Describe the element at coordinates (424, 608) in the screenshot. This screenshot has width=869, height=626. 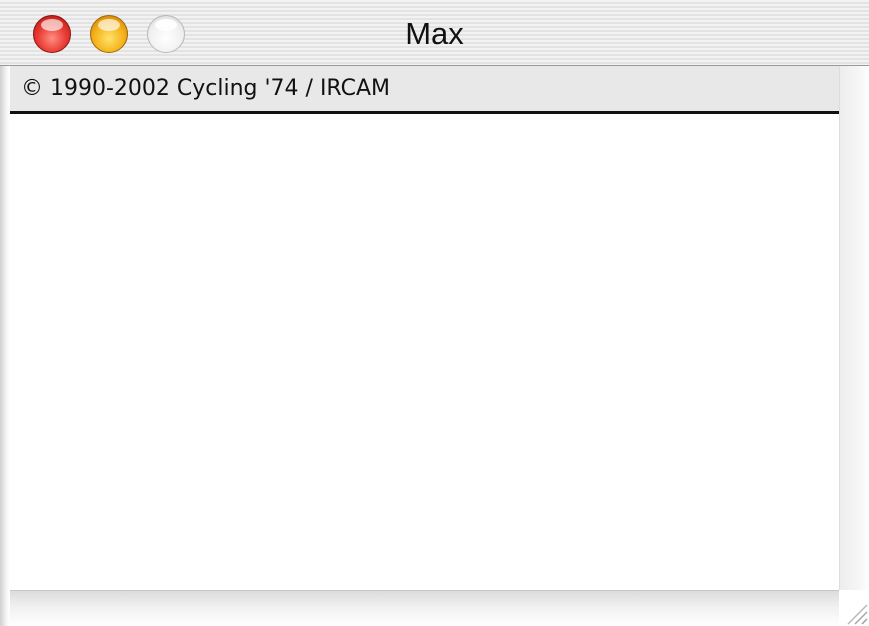
I see `horizontal-scroll-area` at that location.